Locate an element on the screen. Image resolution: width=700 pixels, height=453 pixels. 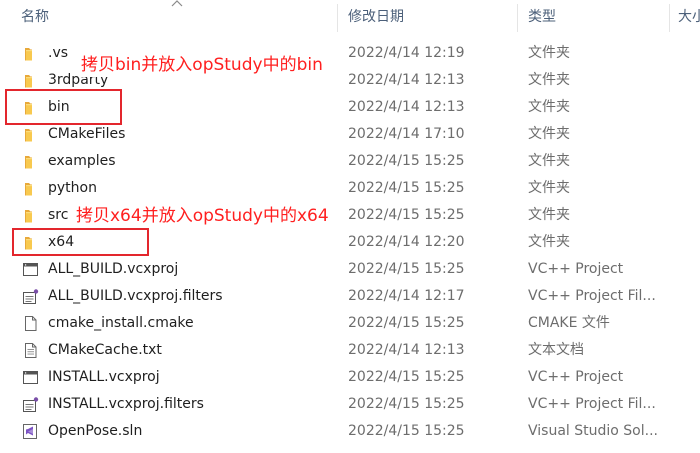
column-header-date: 修改日期 is located at coordinates (428, 18).